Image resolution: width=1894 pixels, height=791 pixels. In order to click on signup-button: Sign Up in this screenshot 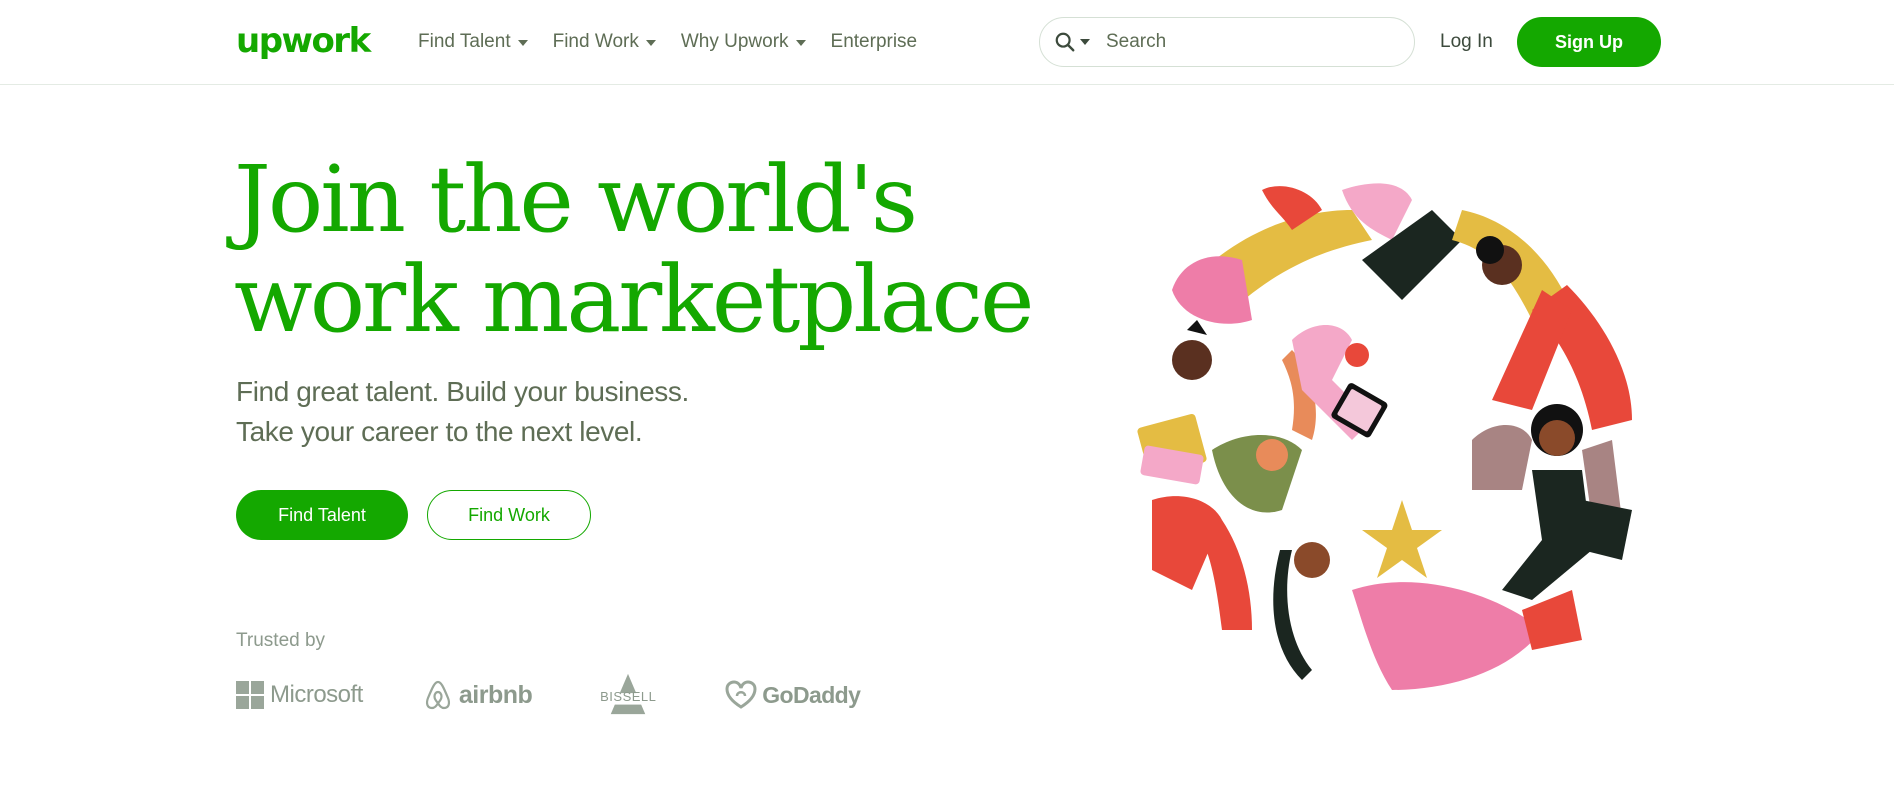, I will do `click(1589, 42)`.